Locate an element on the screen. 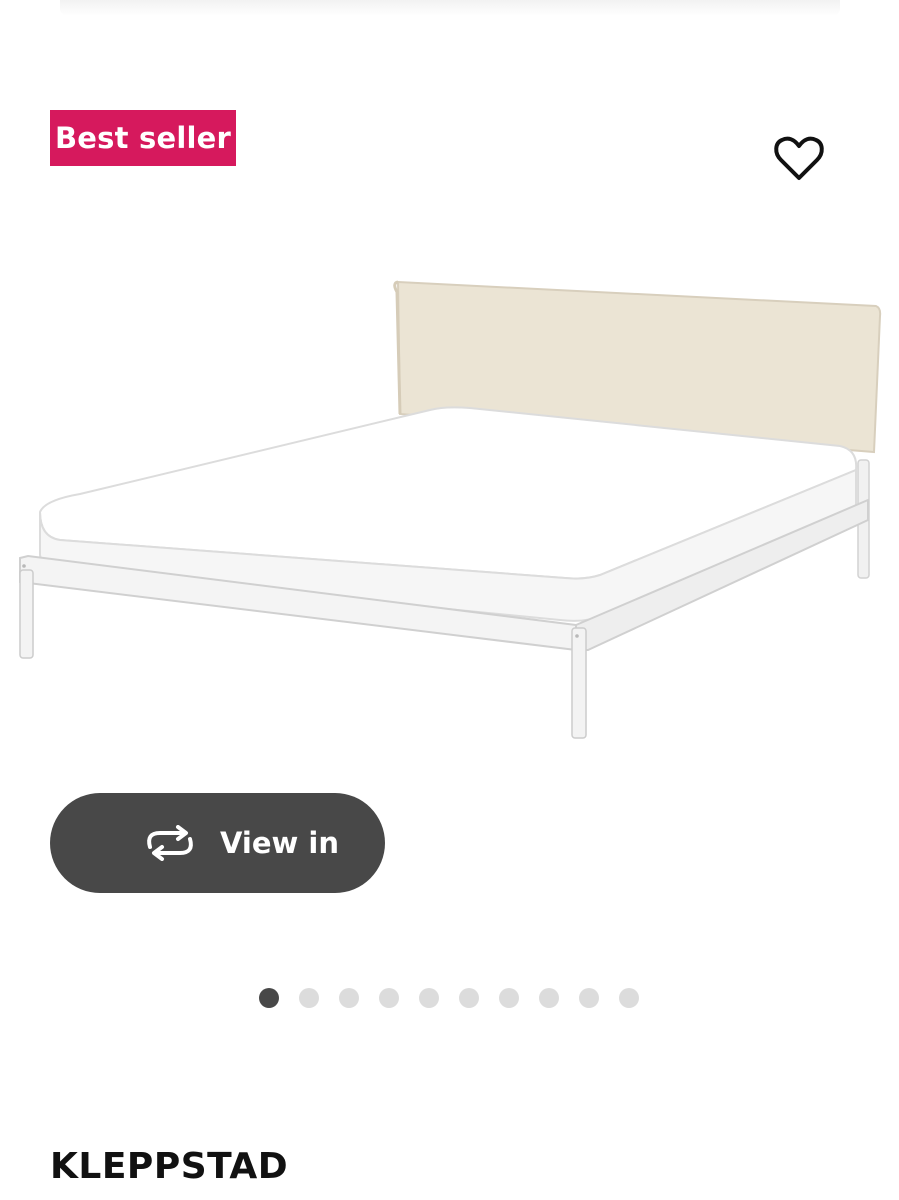  top-edge-shadow is located at coordinates (450, 8).